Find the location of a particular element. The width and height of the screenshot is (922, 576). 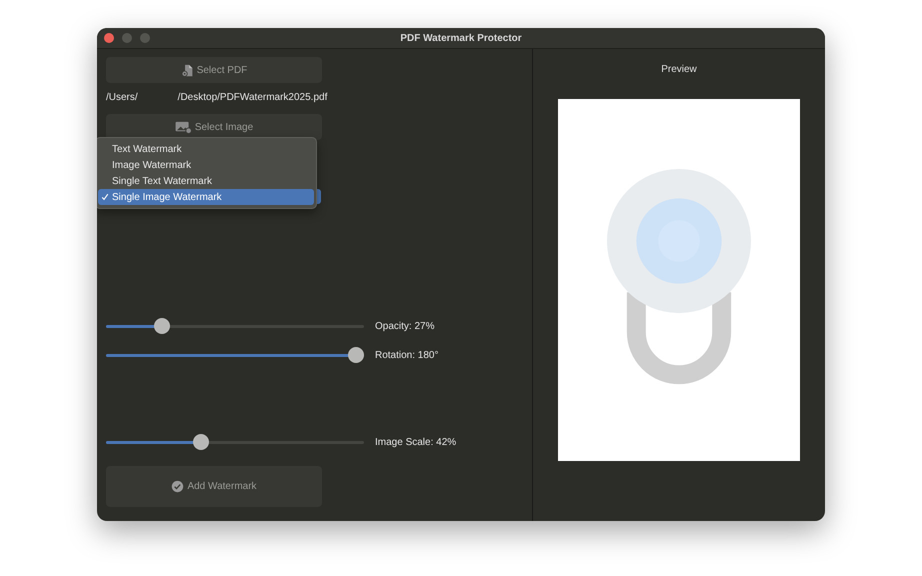

preview-title: Preview is located at coordinates (679, 69).